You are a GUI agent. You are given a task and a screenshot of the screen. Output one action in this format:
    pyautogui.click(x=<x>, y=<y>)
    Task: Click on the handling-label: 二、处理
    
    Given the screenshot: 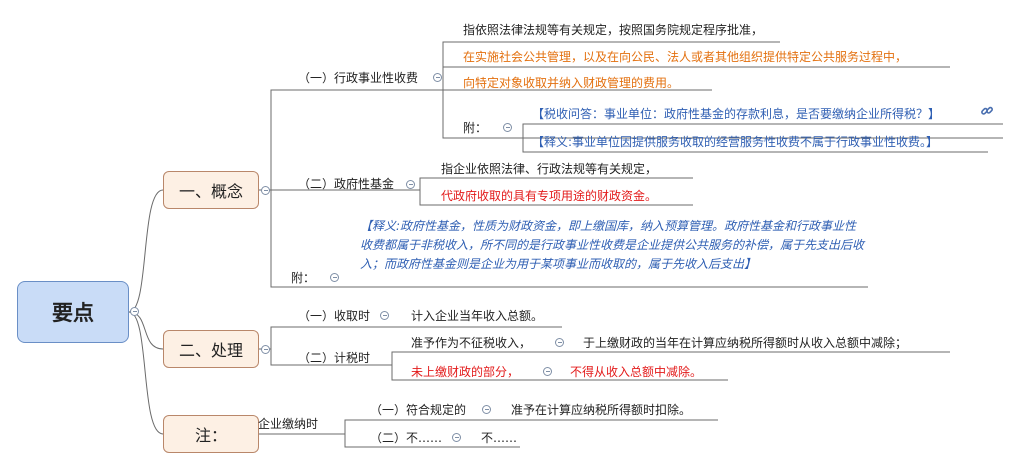 What is the action you would take?
    pyautogui.click(x=210, y=350)
    